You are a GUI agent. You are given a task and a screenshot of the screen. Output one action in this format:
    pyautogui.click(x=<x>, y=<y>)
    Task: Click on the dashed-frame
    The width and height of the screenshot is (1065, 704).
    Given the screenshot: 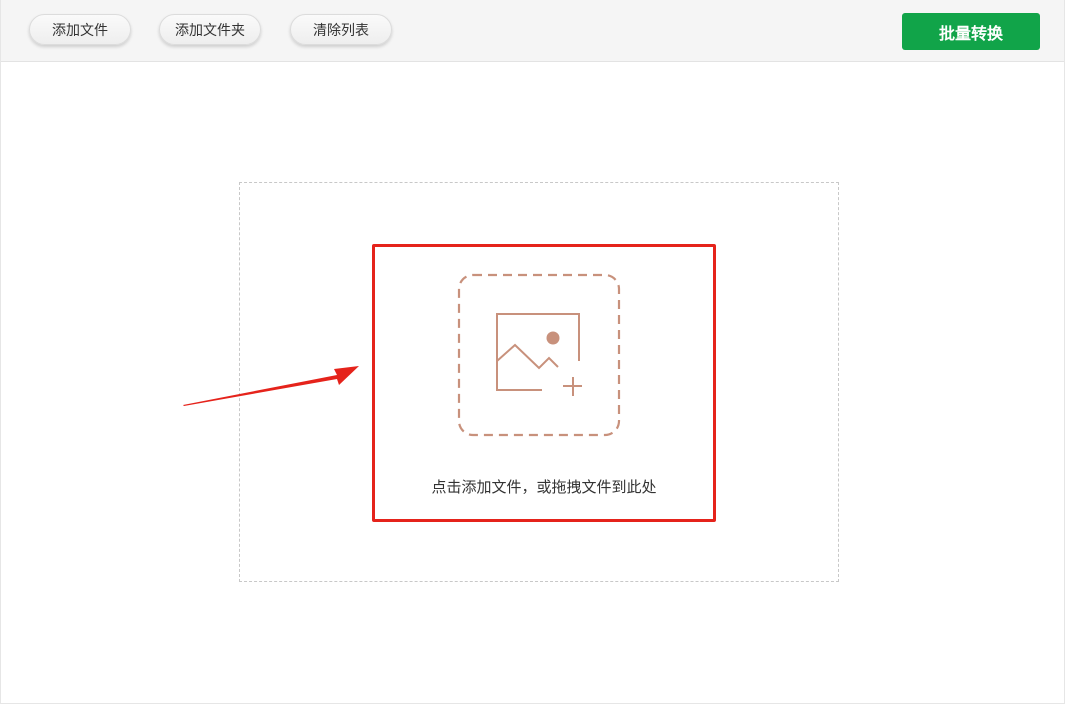 What is the action you would take?
    pyautogui.click(x=539, y=355)
    